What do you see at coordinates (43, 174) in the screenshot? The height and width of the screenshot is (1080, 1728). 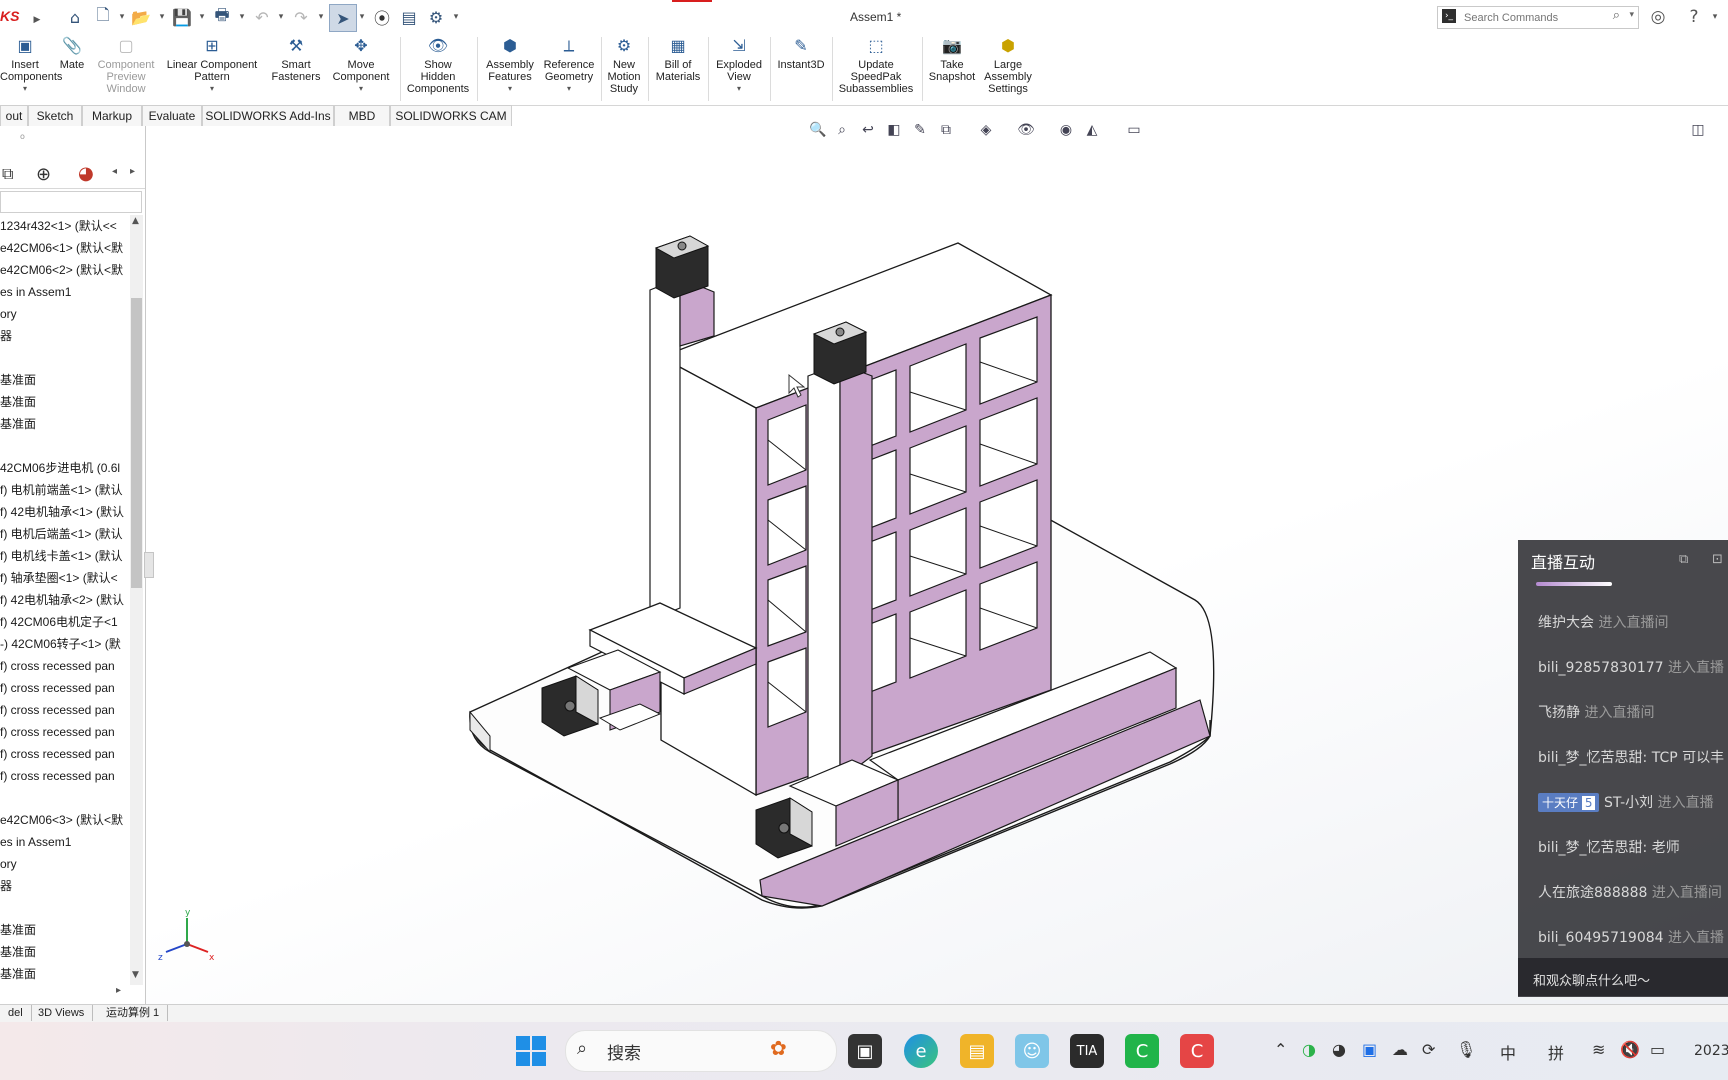 I see `configuration-manager-icon: ⊕` at bounding box center [43, 174].